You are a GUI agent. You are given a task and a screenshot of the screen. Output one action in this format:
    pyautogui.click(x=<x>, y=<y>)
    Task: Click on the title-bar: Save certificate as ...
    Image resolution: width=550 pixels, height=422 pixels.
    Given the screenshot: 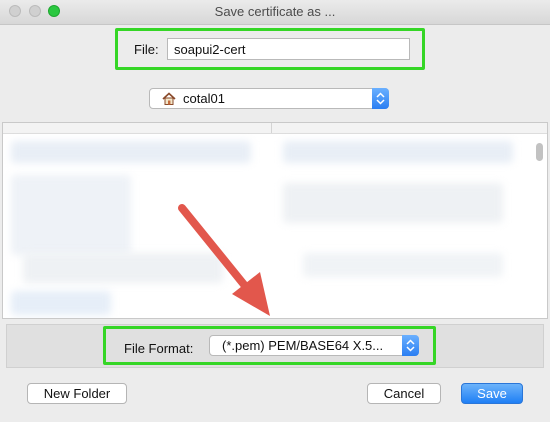 What is the action you would take?
    pyautogui.click(x=275, y=12)
    